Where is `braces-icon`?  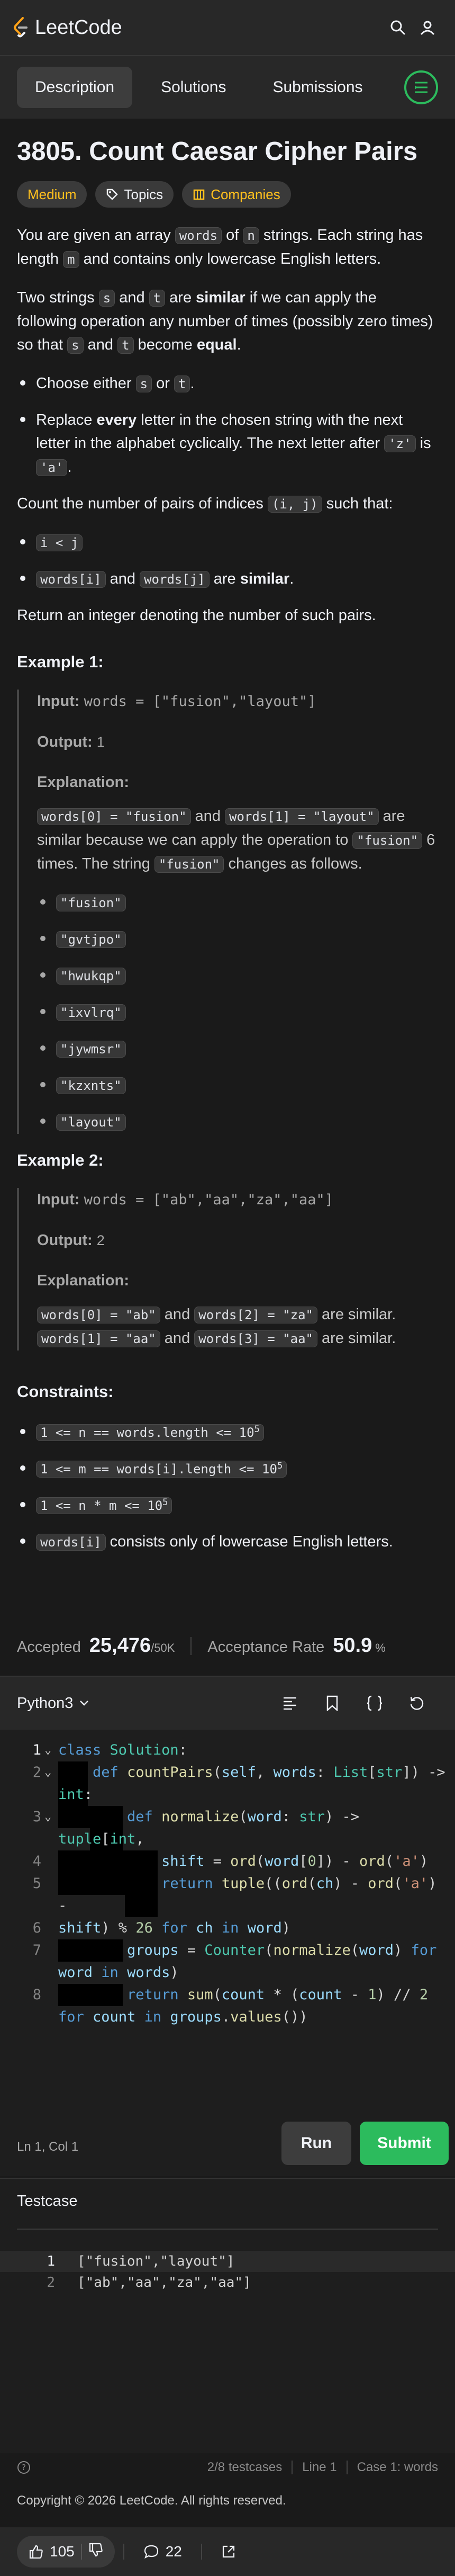 braces-icon is located at coordinates (375, 1703).